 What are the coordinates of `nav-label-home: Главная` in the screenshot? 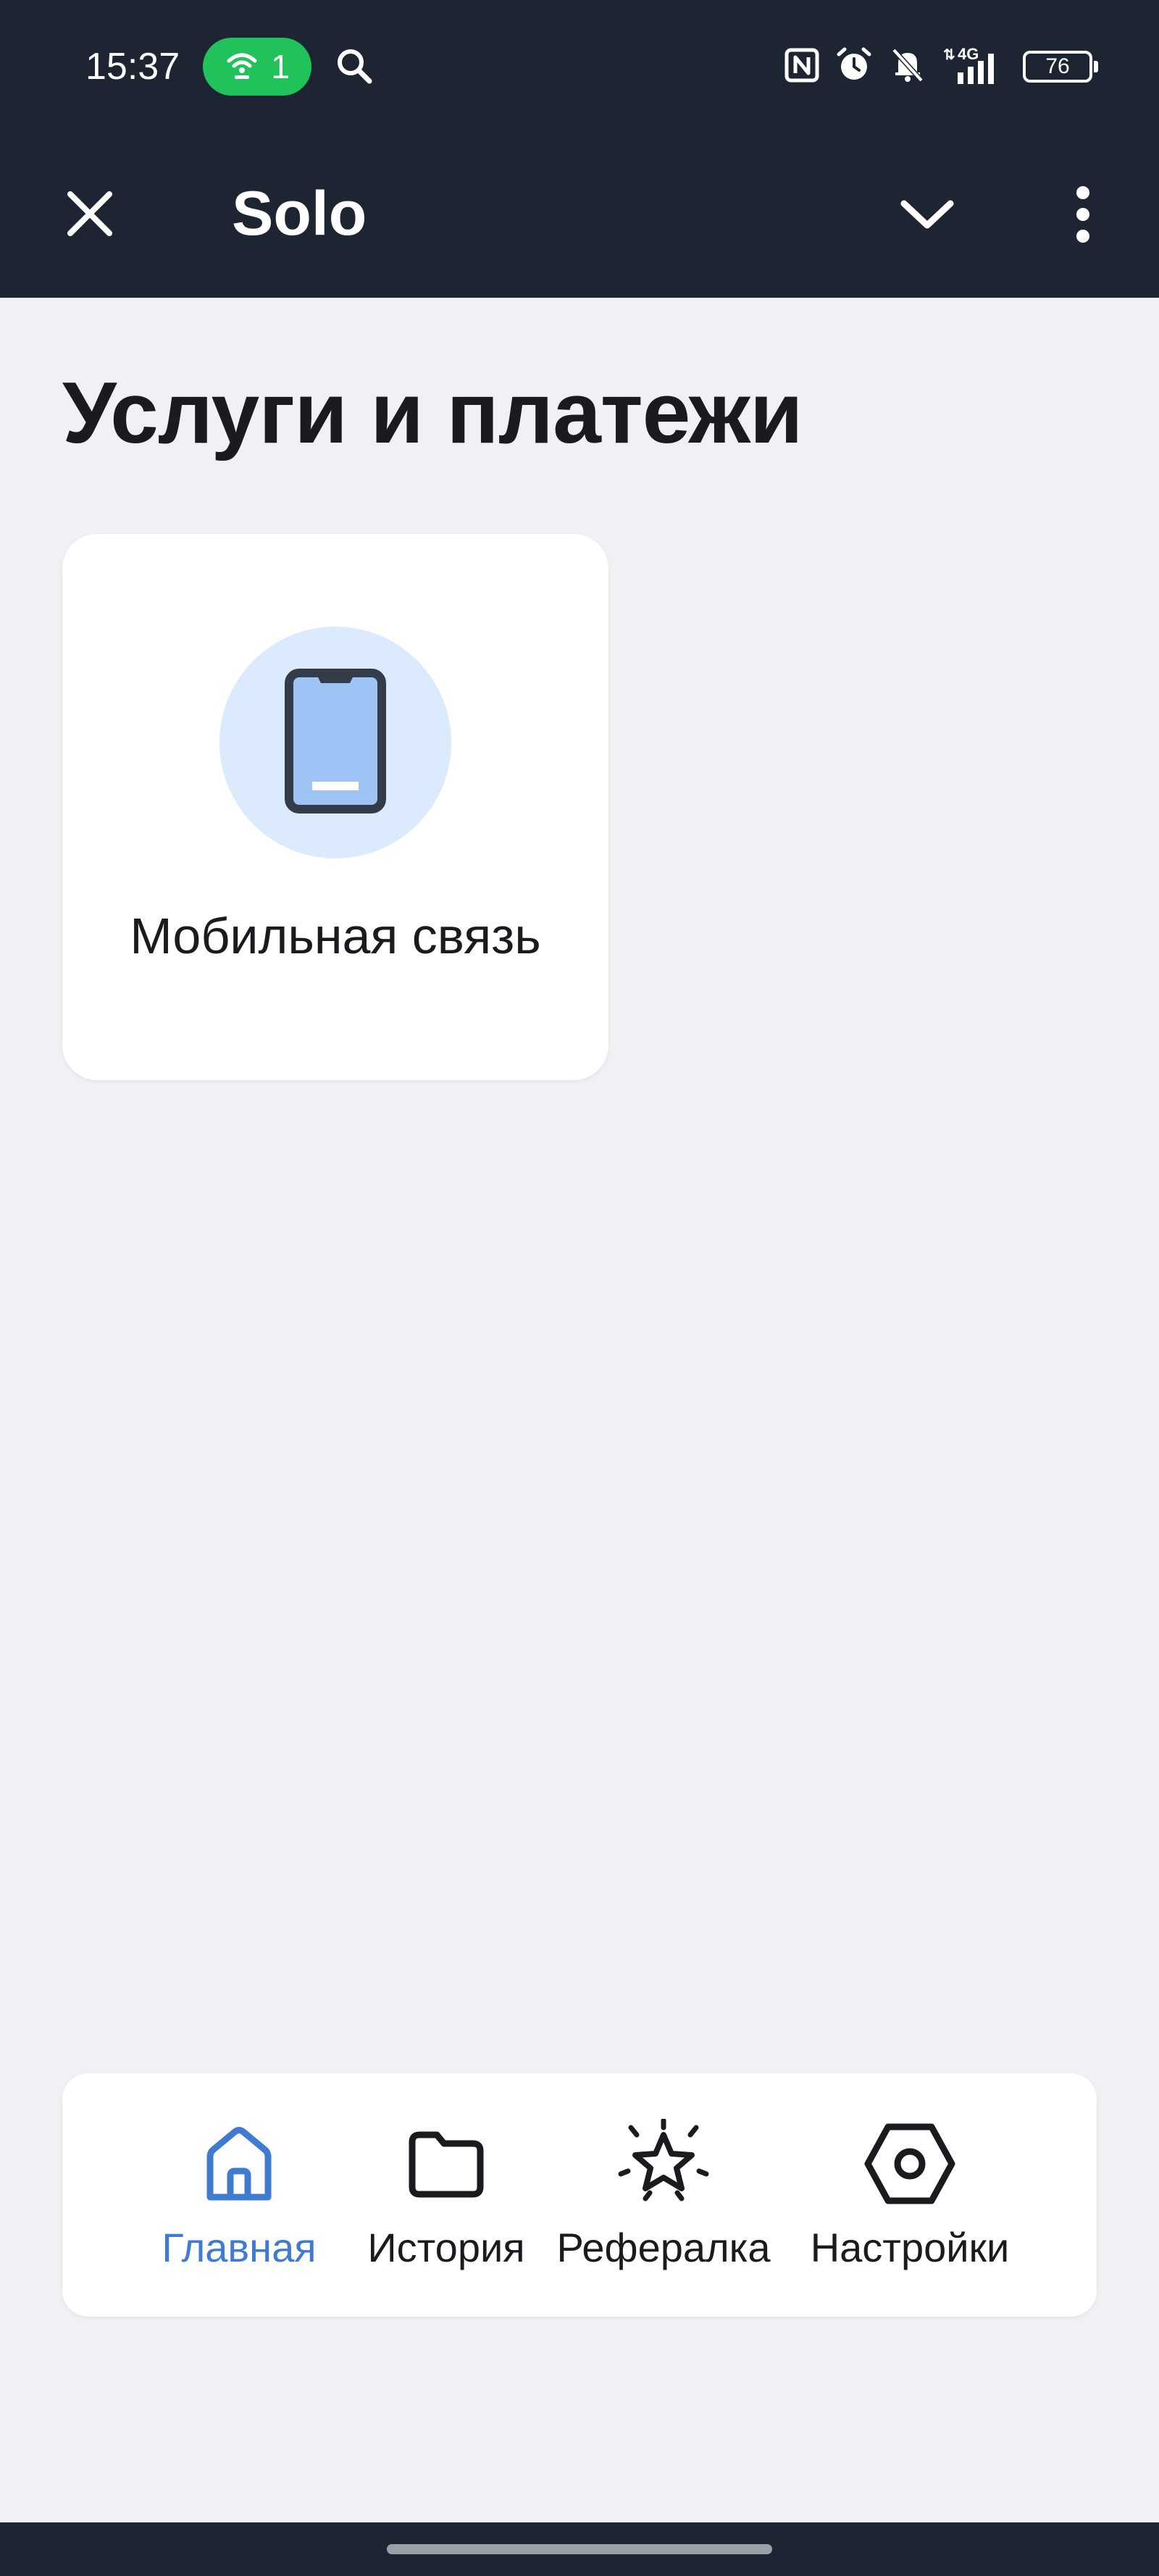 It's located at (239, 2247).